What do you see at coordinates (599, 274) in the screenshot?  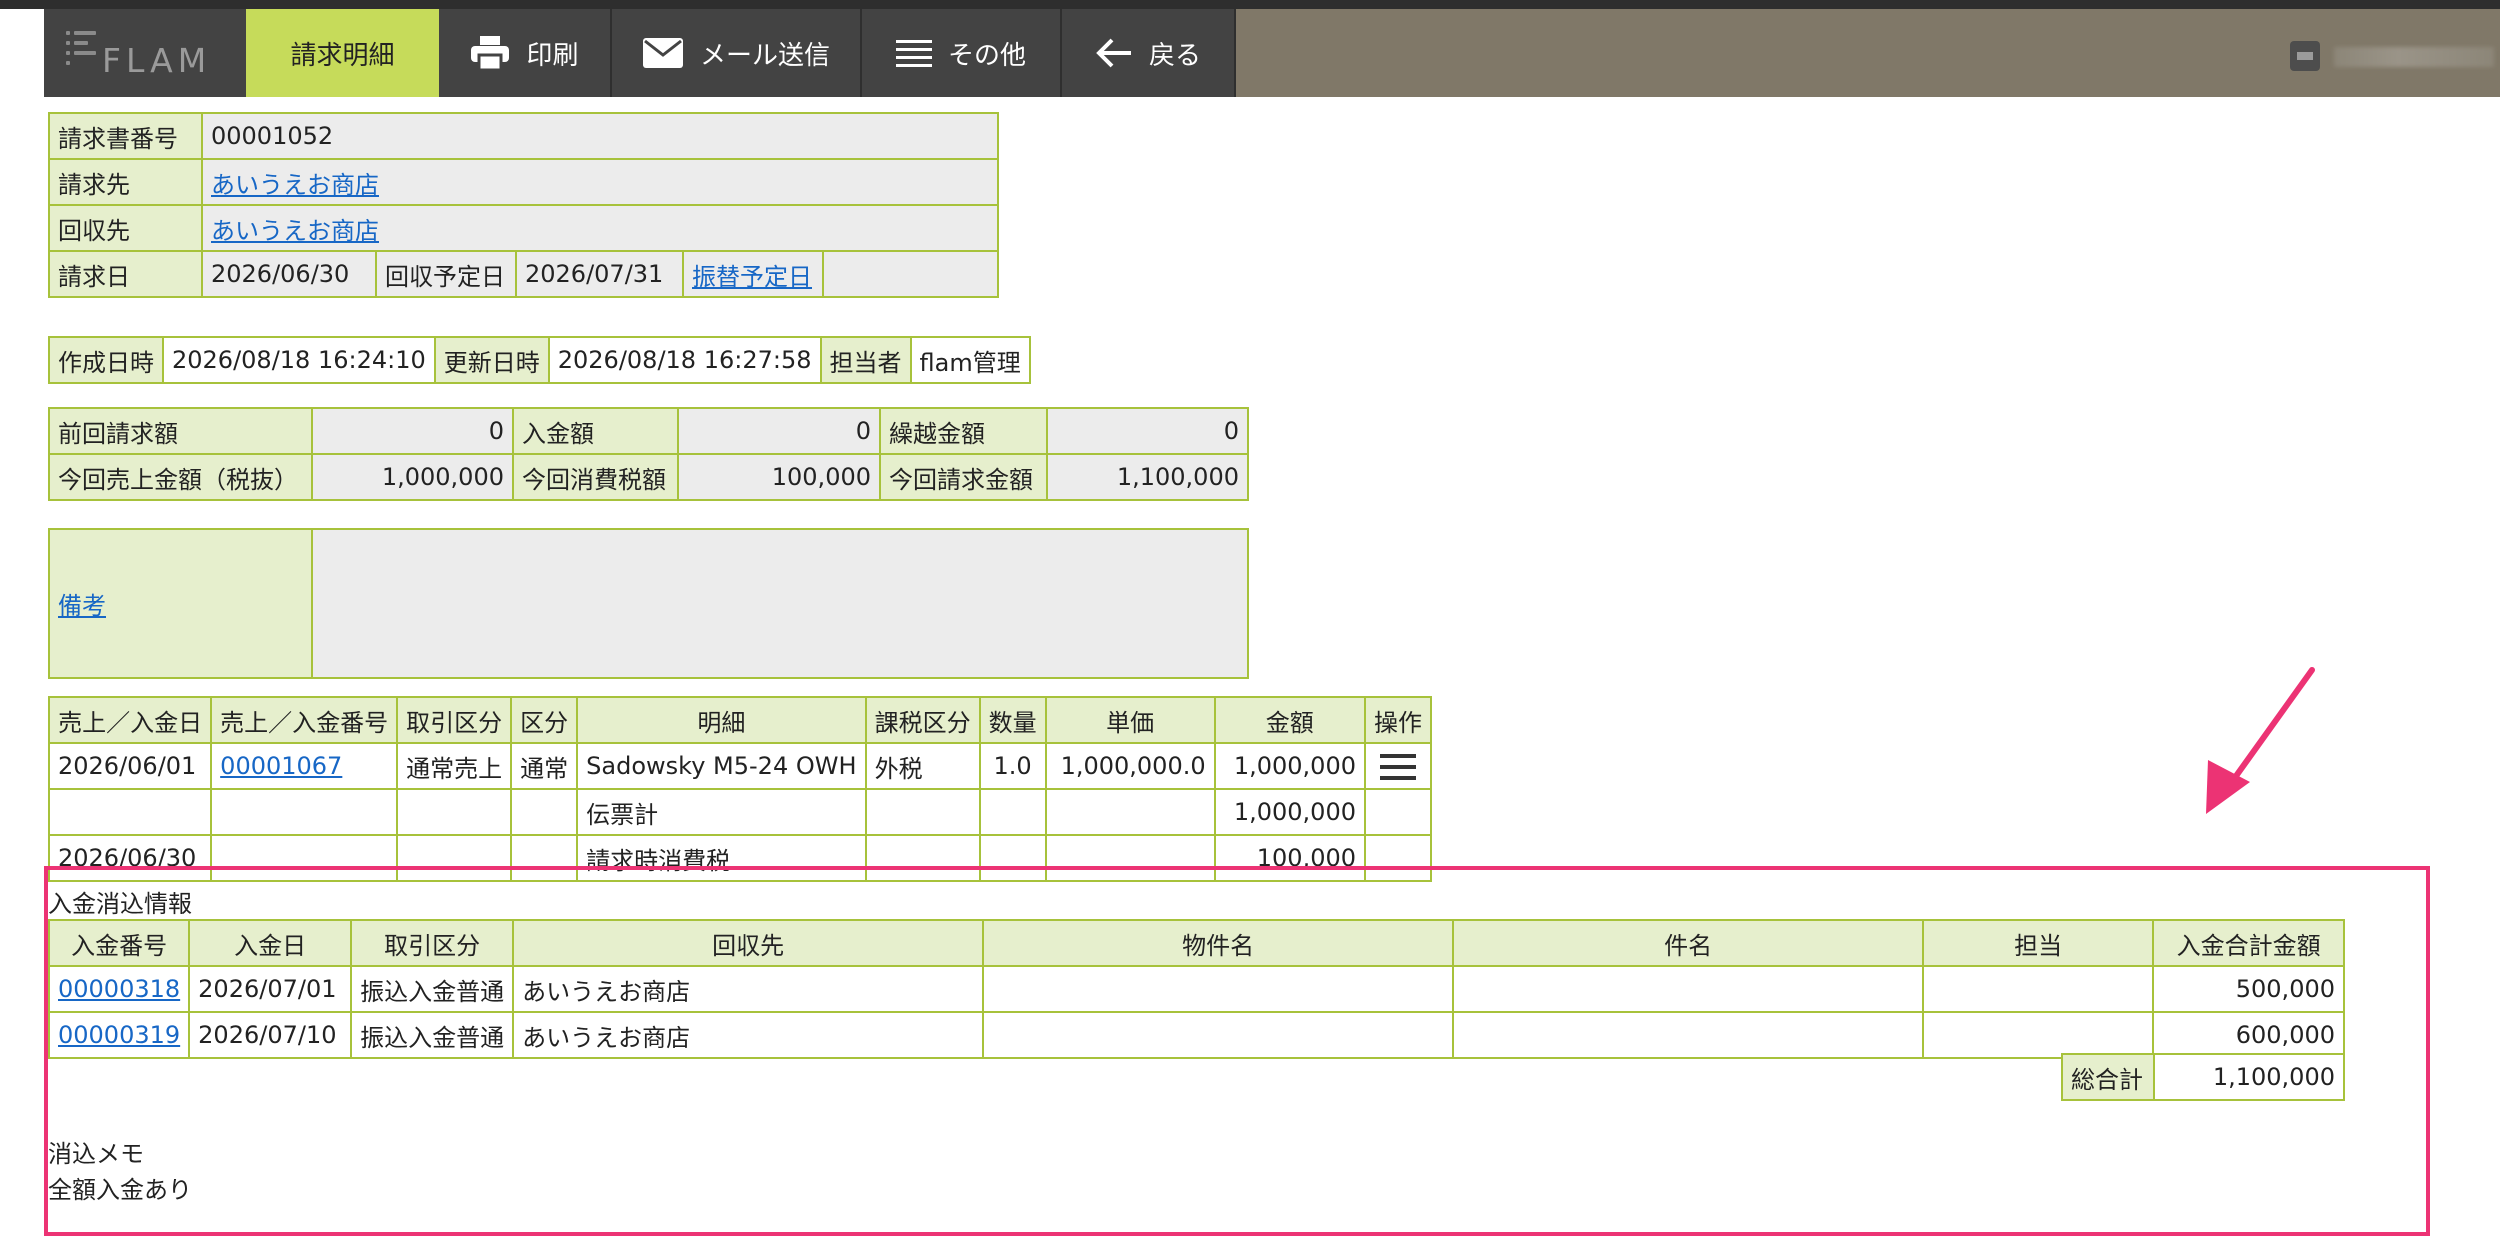 I see `collect-date: 2026/07/31` at bounding box center [599, 274].